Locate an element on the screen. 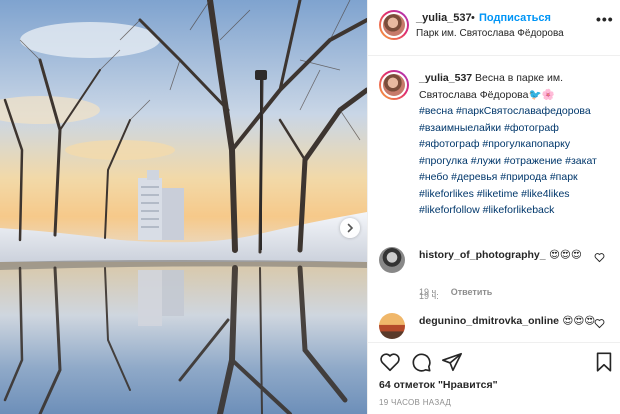 This screenshot has height=414, width=620. comment-button is located at coordinates (421, 362).